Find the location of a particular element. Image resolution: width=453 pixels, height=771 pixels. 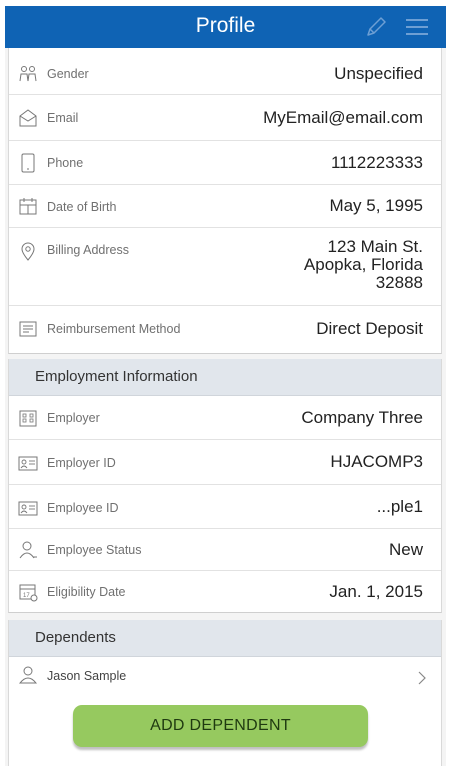

billing-address-value: 123 Main St. Apopka, Florida 32888 is located at coordinates (363, 265).